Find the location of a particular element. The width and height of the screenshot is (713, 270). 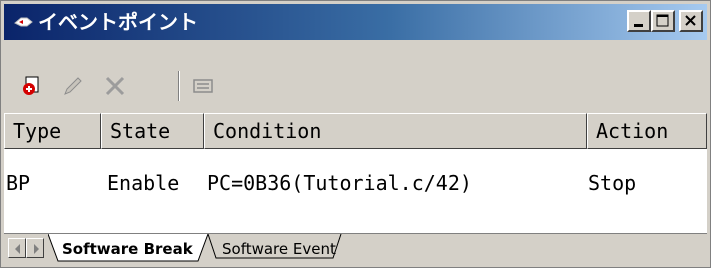

scroll-right-button is located at coordinates (35, 248).